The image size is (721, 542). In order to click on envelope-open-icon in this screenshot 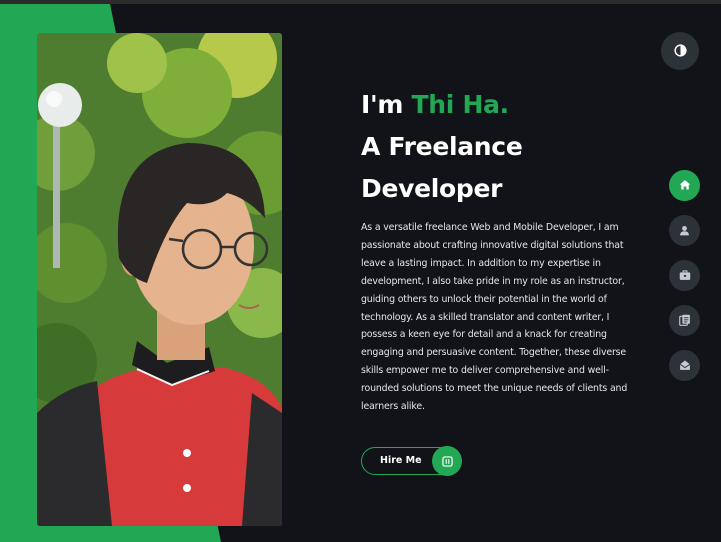, I will do `click(685, 365)`.